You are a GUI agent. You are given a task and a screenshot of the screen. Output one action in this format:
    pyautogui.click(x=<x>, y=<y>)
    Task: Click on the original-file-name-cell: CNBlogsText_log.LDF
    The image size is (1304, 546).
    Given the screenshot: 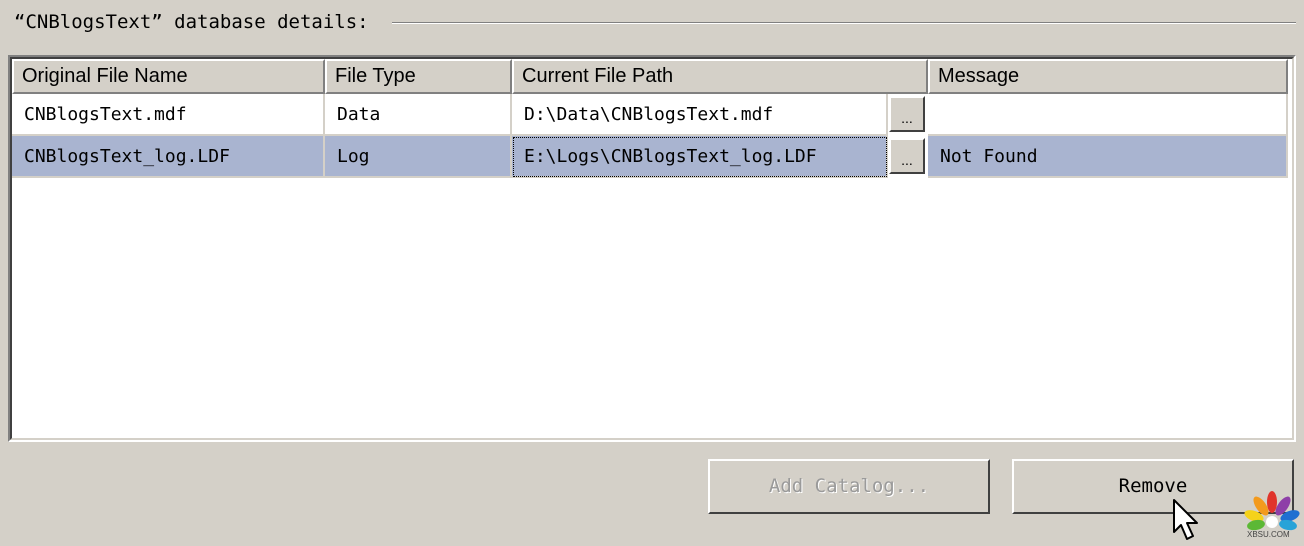 What is the action you would take?
    pyautogui.click(x=168, y=157)
    